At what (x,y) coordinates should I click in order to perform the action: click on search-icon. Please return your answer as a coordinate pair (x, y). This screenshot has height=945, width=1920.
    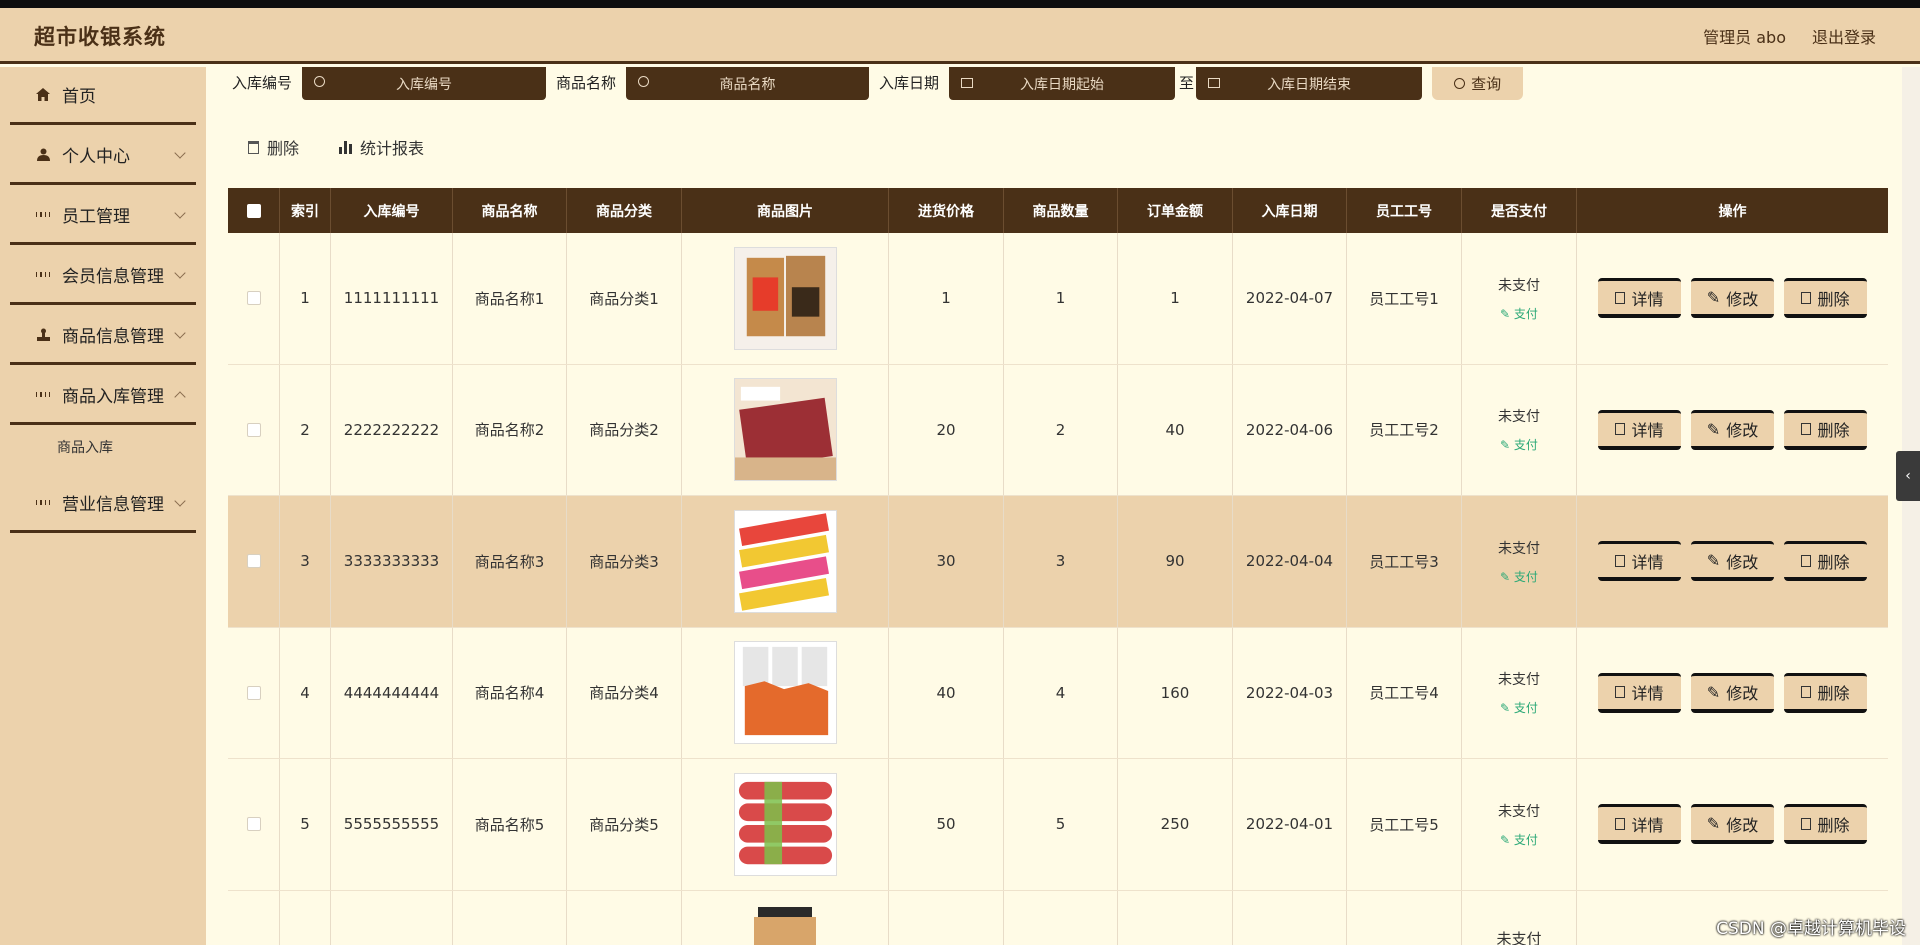
    Looking at the image, I should click on (644, 81).